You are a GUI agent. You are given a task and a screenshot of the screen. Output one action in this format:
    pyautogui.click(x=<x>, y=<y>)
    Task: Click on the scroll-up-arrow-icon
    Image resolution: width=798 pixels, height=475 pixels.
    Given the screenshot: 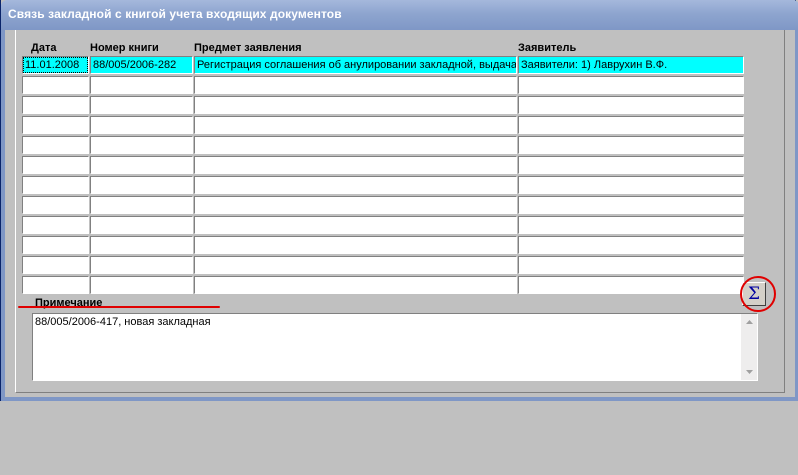 What is the action you would take?
    pyautogui.click(x=749, y=322)
    